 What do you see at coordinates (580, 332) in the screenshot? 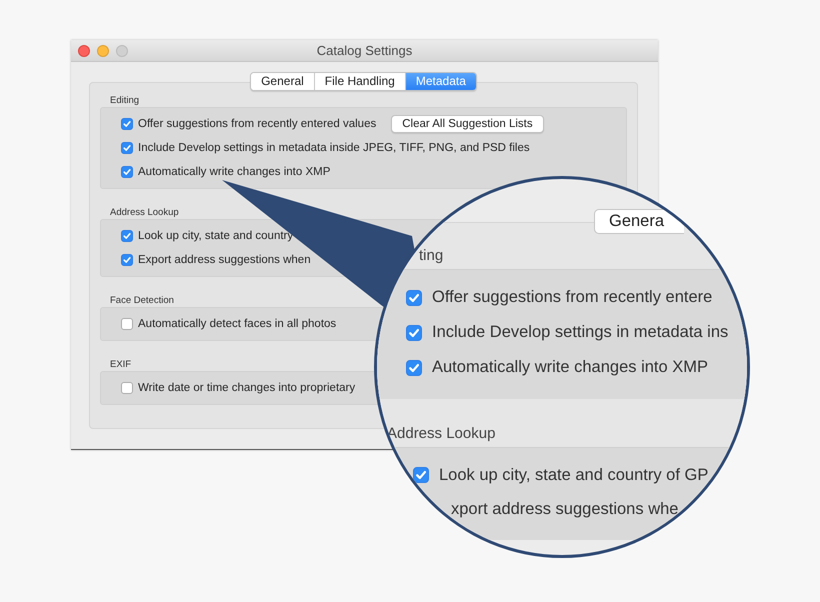
I see `checkbox-label: Include Develop settings in metadata ins` at bounding box center [580, 332].